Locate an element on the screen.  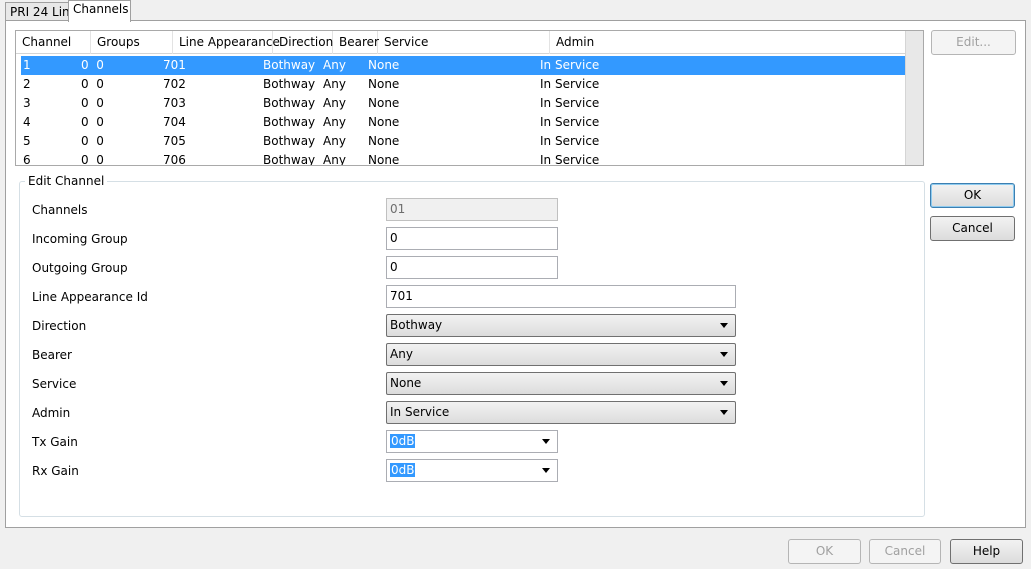
service-dropdown-value: None is located at coordinates (406, 383).